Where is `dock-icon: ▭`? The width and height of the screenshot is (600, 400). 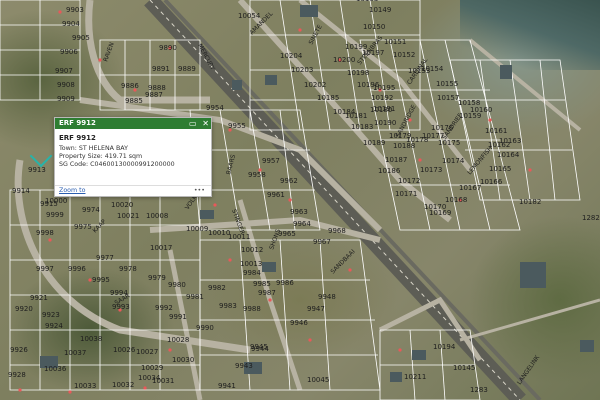 dock-icon: ▭ is located at coordinates (193, 123).